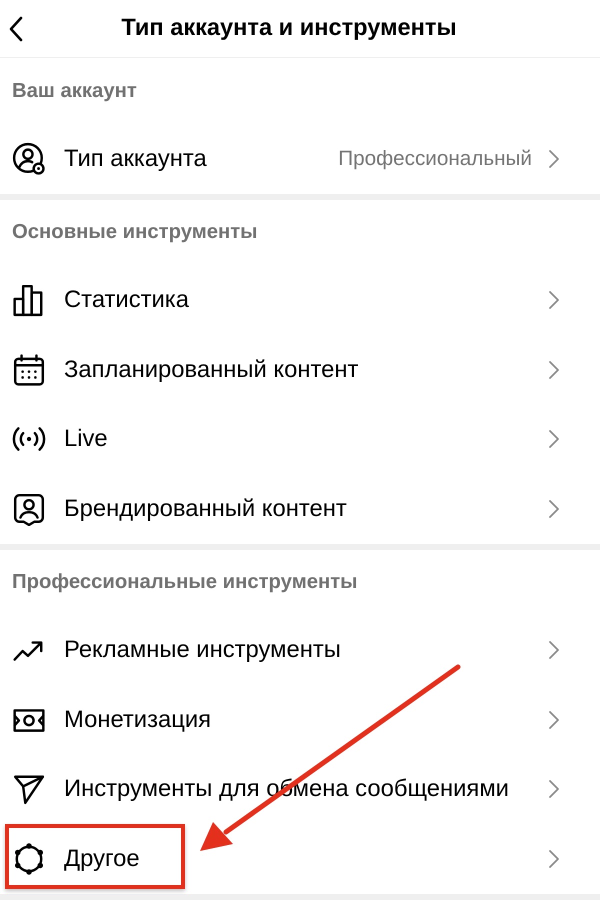  I want to click on dotted-ring-icon, so click(29, 859).